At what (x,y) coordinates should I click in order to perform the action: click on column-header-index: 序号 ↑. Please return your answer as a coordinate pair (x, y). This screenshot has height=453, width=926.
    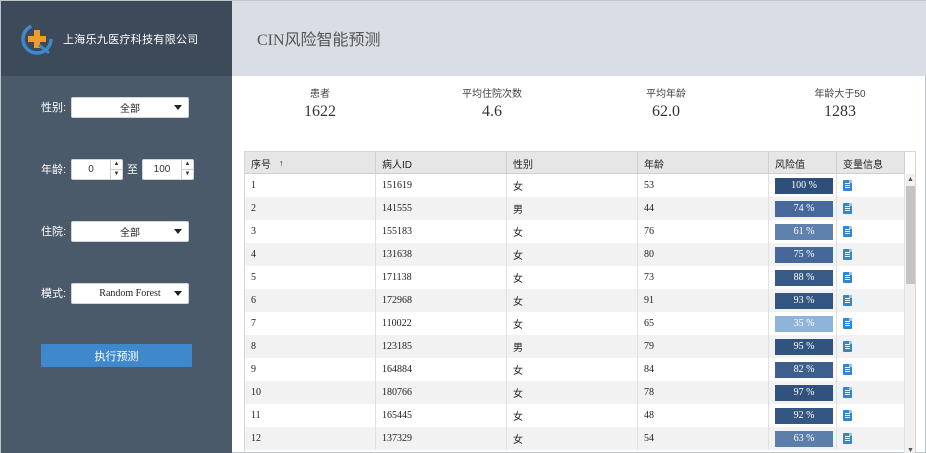
    Looking at the image, I should click on (310, 163).